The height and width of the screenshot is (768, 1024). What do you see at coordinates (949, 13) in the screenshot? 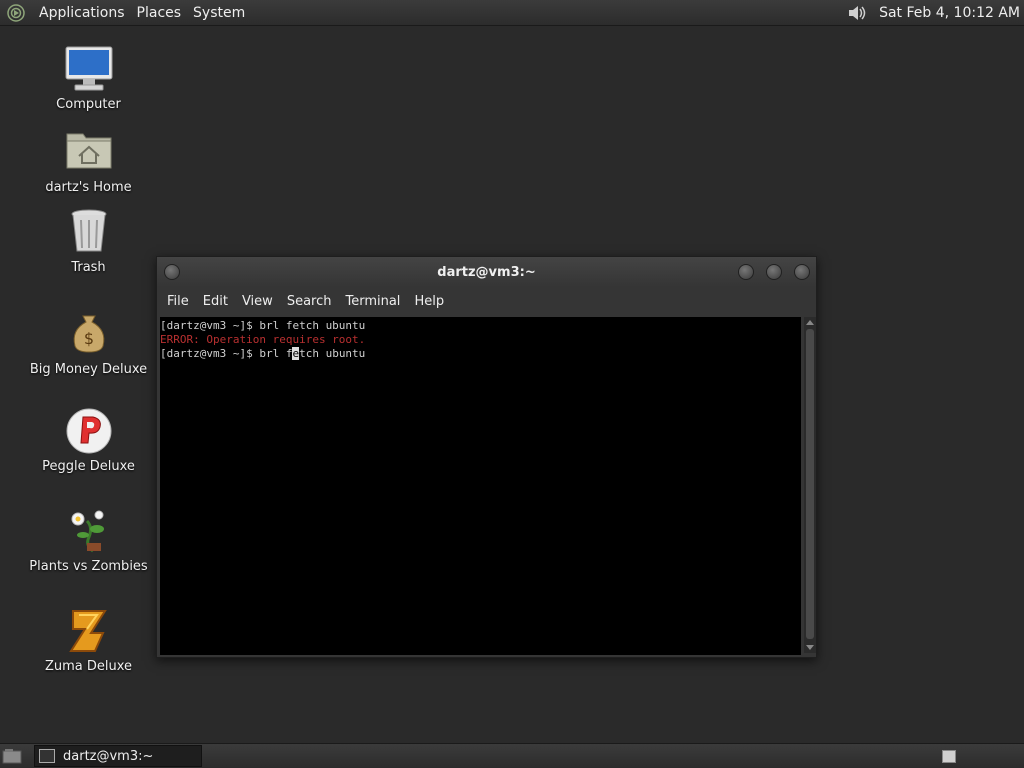
I see `panel-clock: Sat Feb 4, 10:12 AM` at bounding box center [949, 13].